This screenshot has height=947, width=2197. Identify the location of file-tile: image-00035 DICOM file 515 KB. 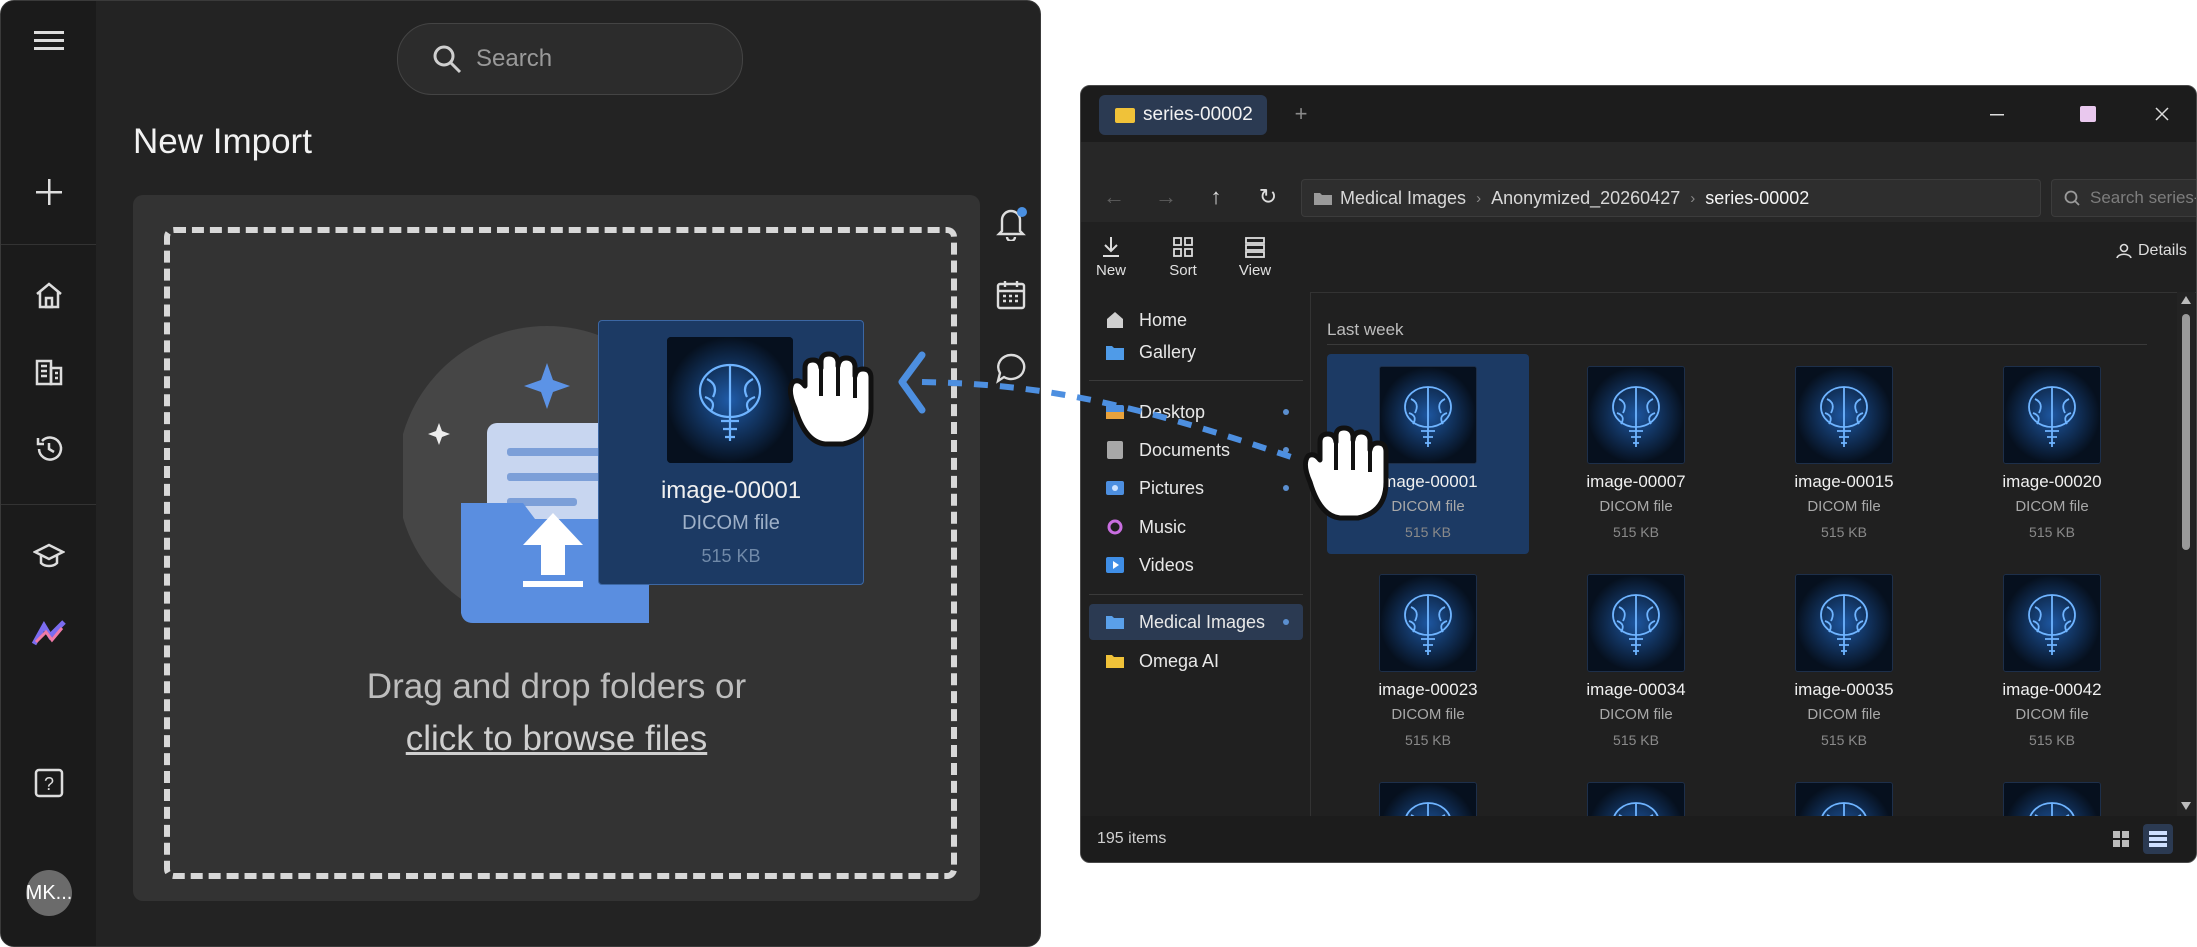
(1844, 662).